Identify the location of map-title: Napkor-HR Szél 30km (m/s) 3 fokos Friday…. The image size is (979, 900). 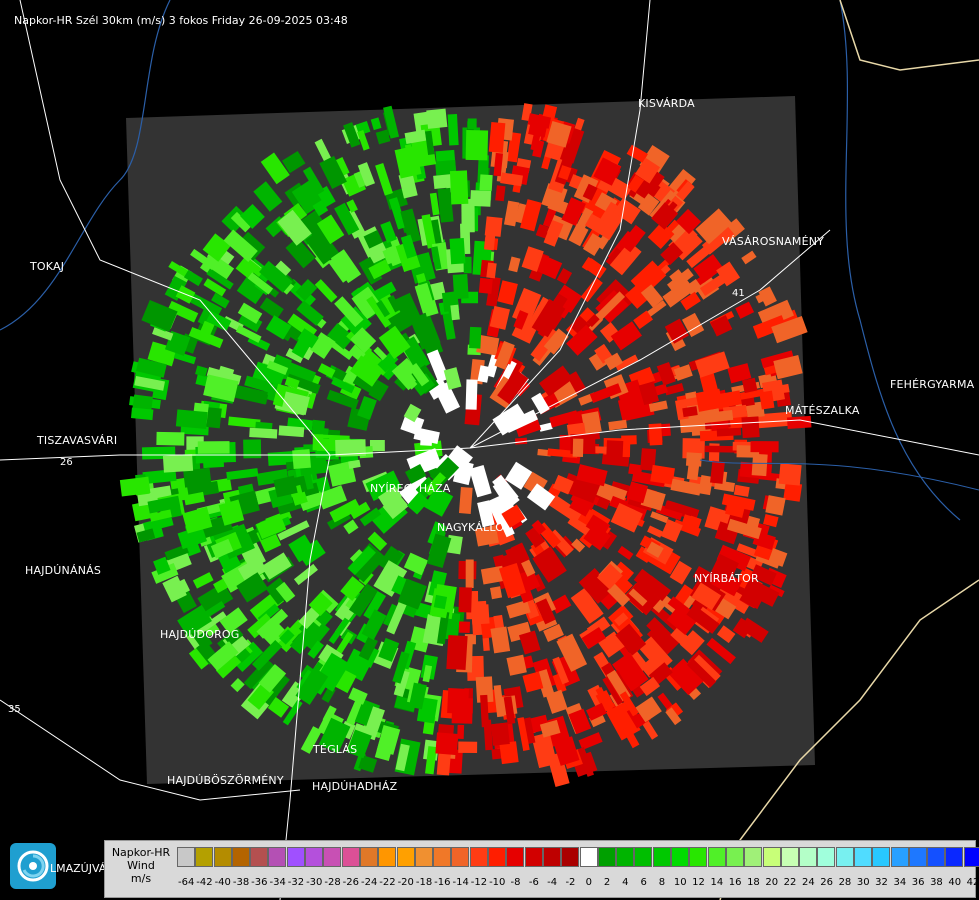
(181, 20).